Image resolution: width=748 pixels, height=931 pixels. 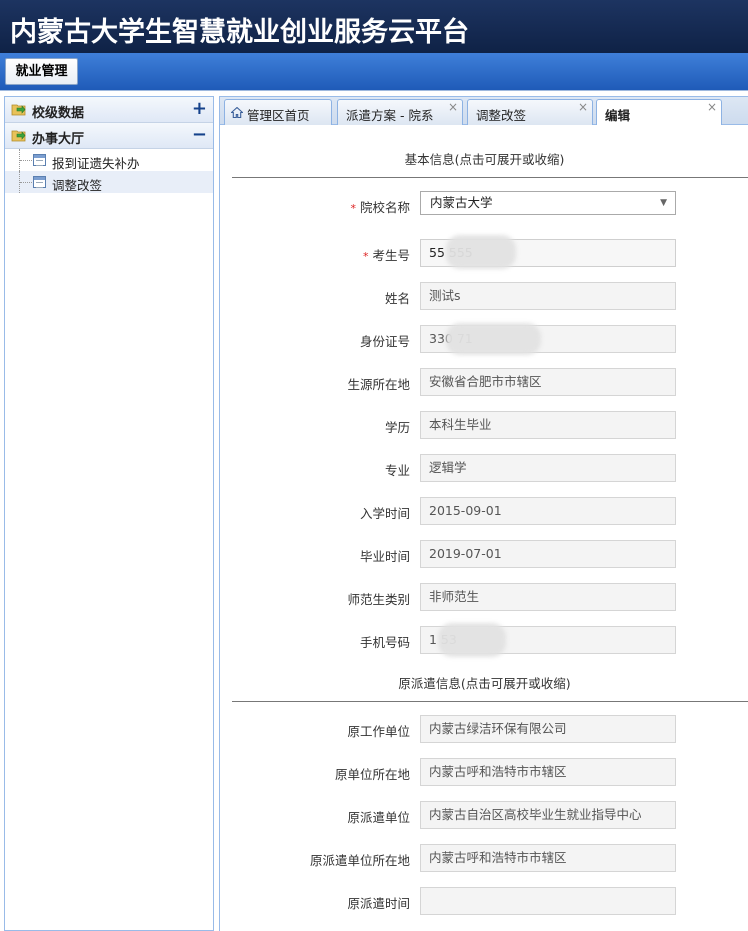 What do you see at coordinates (359, 860) in the screenshot?
I see `orig-dispatch-loc-label: 原派遣单位所在地` at bounding box center [359, 860].